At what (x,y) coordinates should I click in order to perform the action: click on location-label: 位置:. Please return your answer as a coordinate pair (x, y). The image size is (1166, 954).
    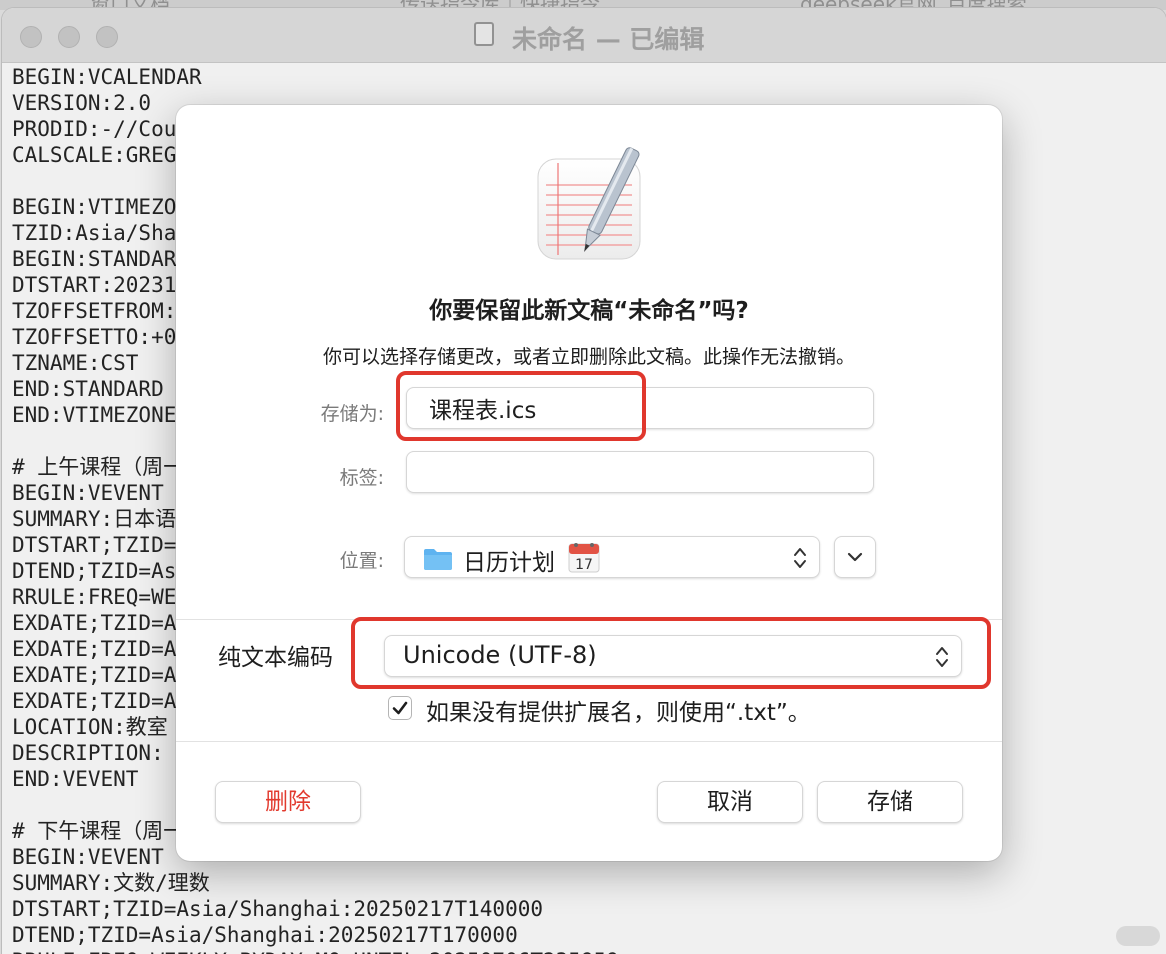
    Looking at the image, I should click on (361, 561).